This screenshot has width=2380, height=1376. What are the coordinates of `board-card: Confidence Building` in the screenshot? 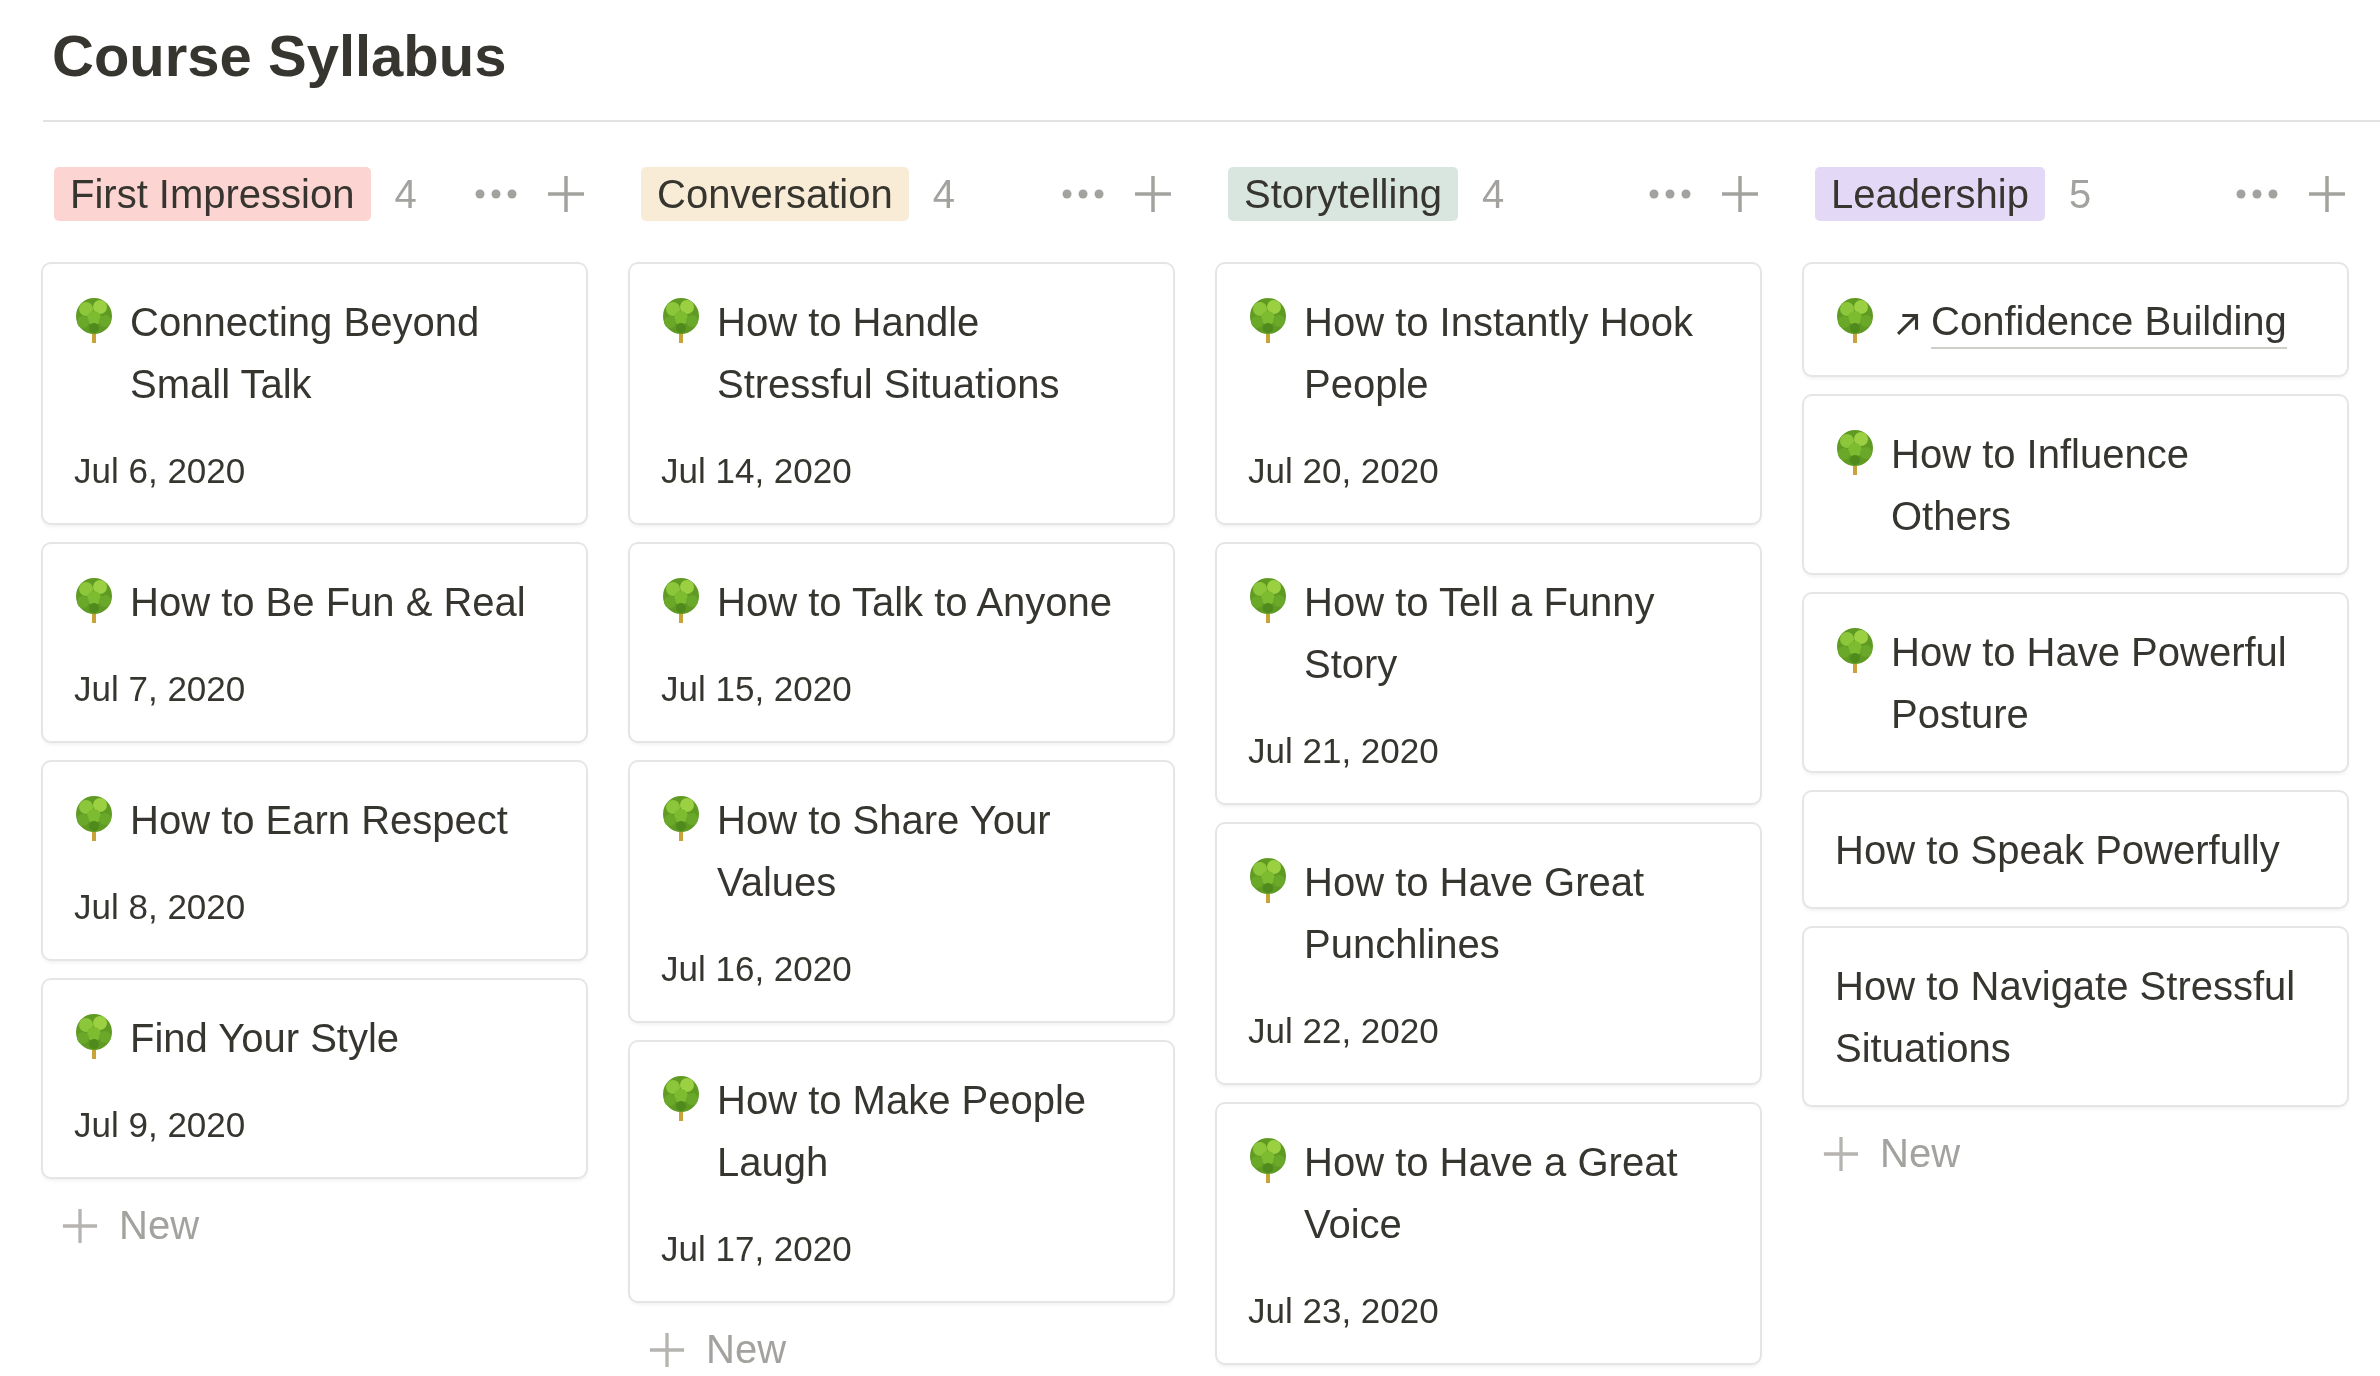 It's located at (2075, 319).